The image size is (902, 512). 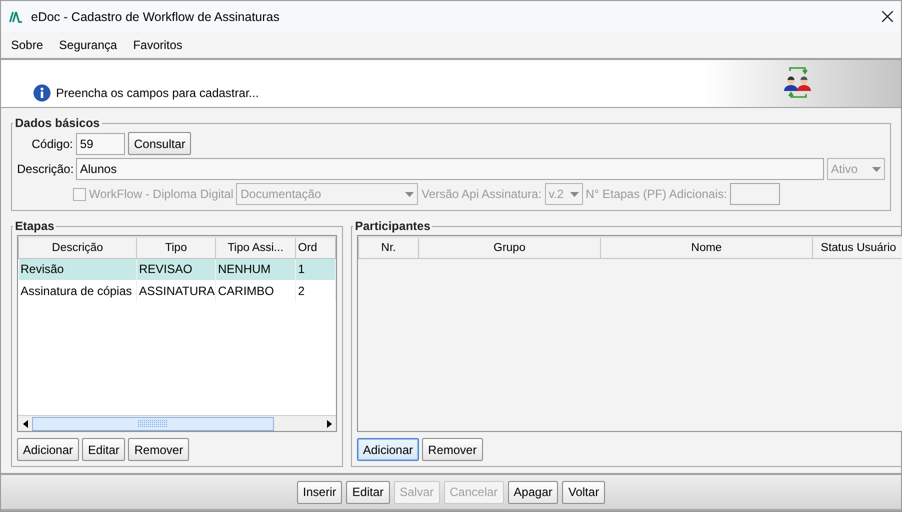 What do you see at coordinates (533, 492) in the screenshot?
I see `action-button: Apagar` at bounding box center [533, 492].